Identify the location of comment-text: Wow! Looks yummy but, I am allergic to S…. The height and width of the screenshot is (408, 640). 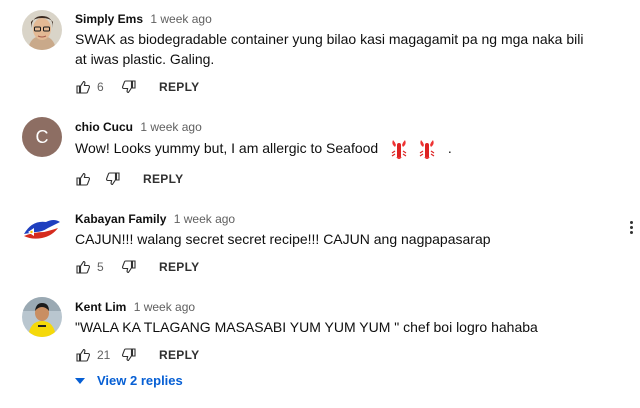
(335, 149).